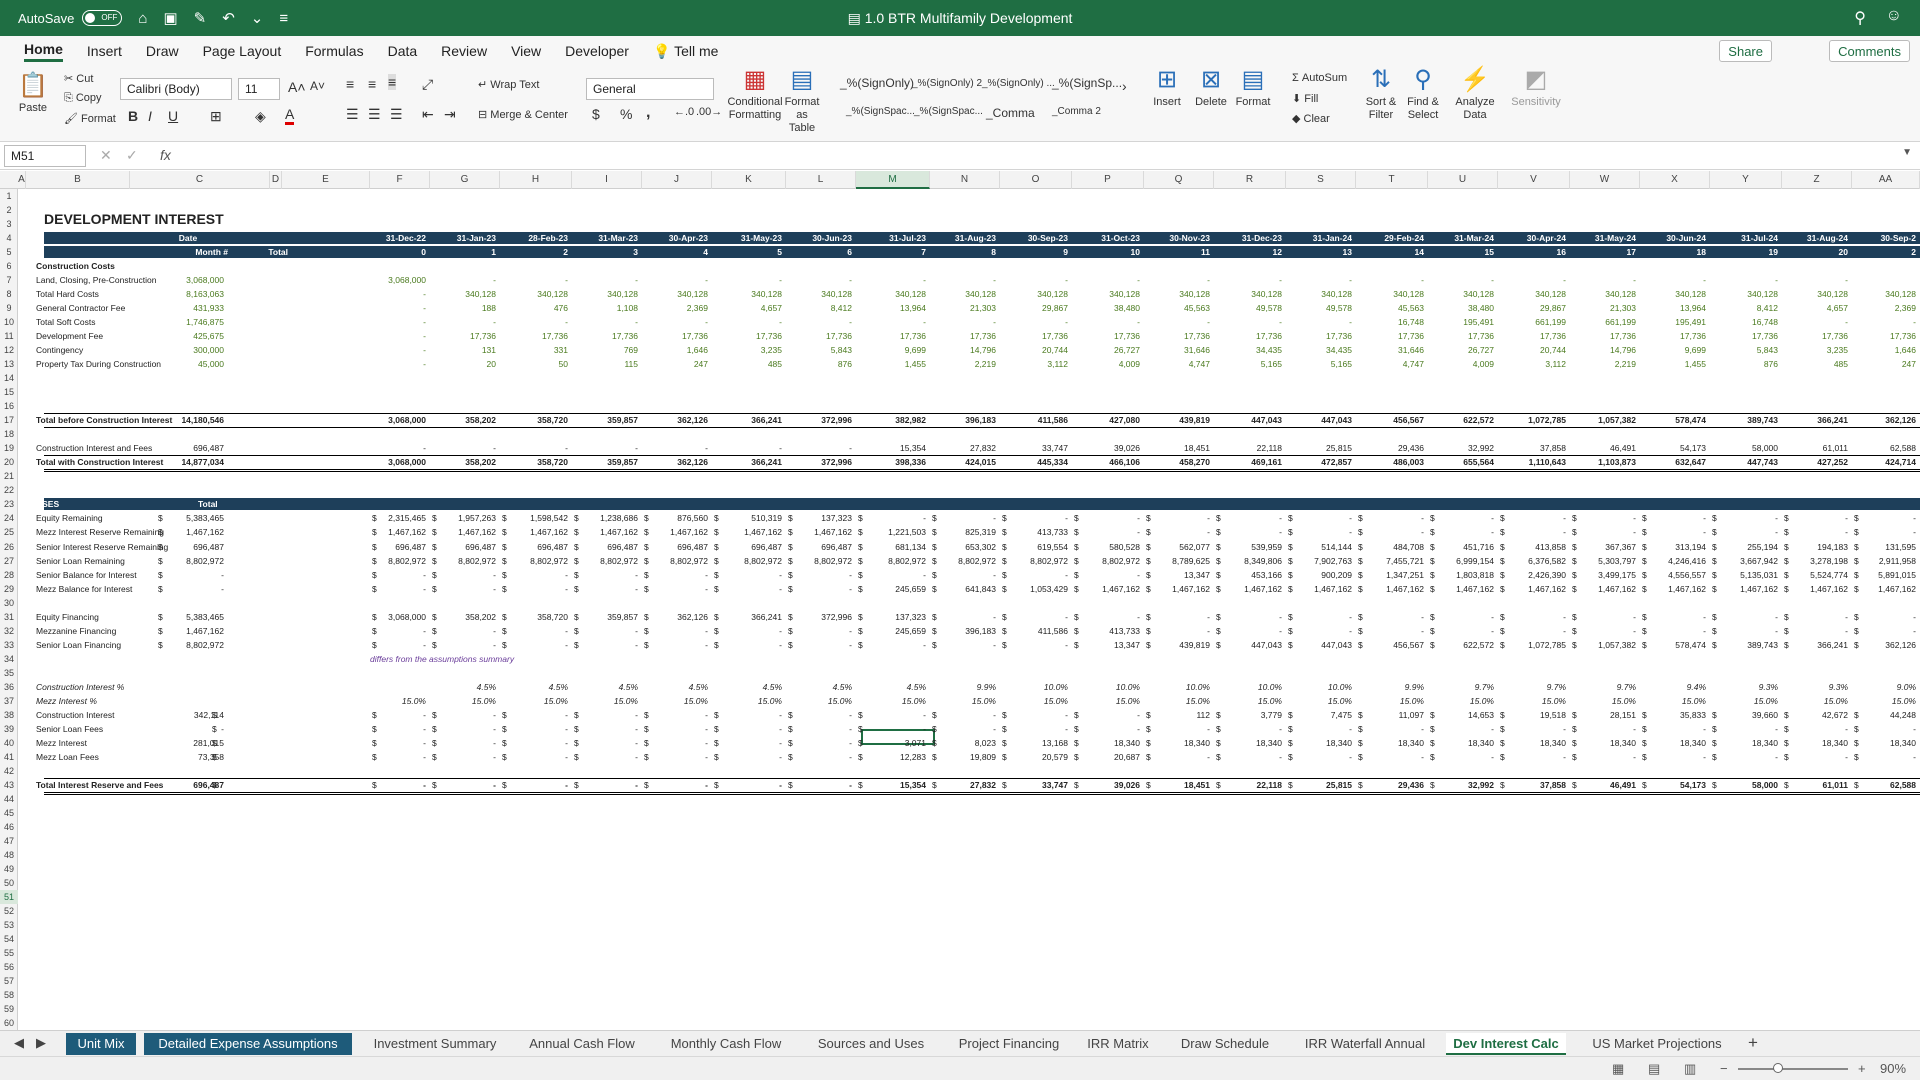 This screenshot has height=1080, width=1920. I want to click on construction-interest-total: 696,487, so click(186, 448).